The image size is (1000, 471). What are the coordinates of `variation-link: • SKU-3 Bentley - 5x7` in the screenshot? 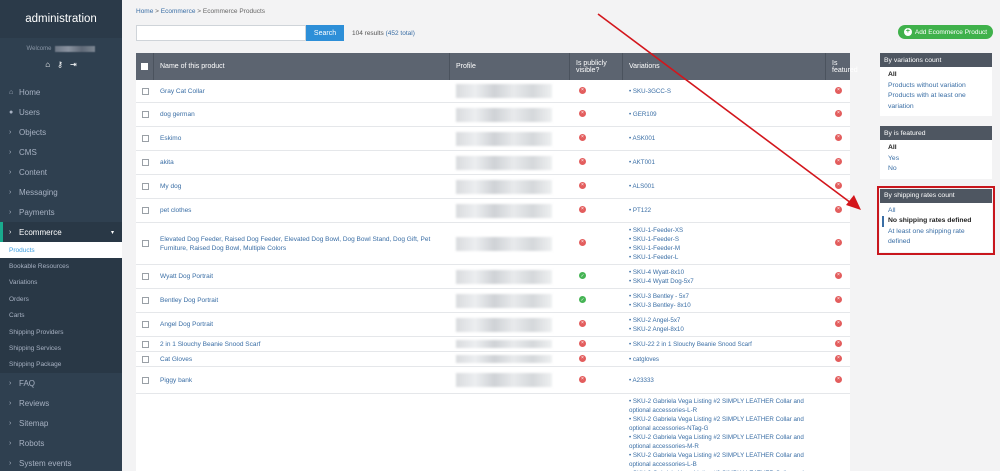 It's located at (727, 296).